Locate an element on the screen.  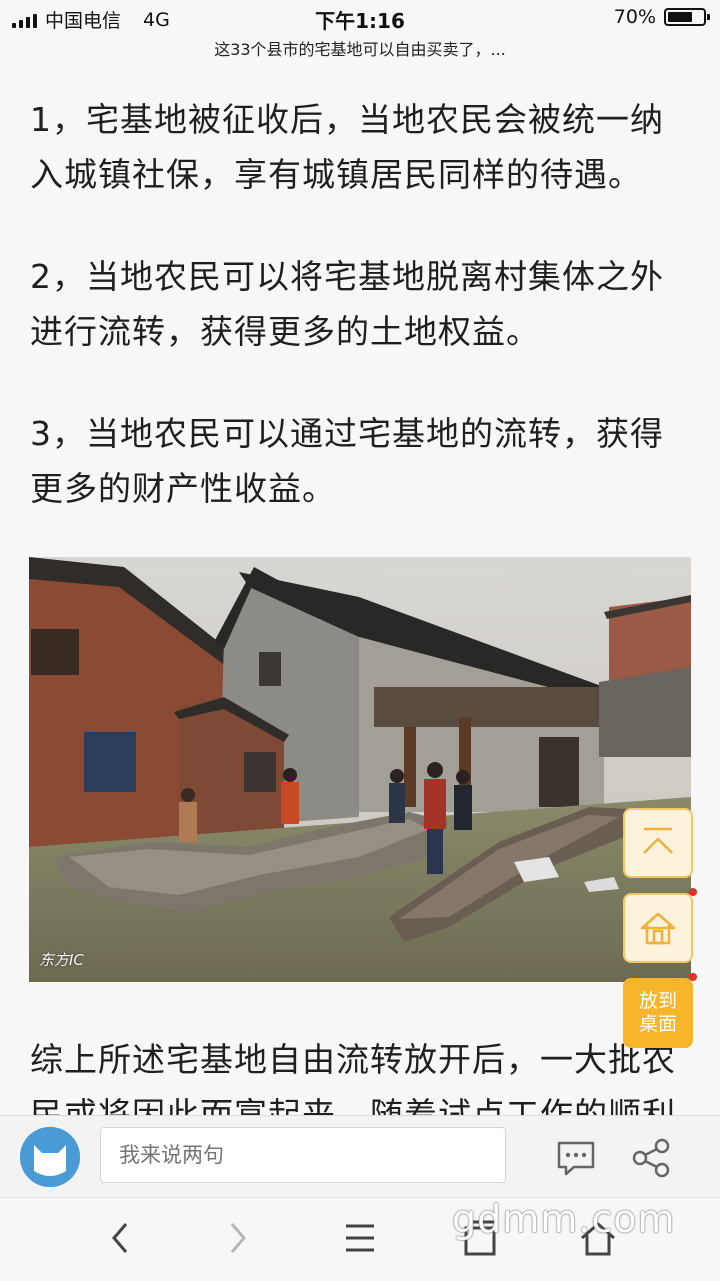
add-to-desktop-button: 放到 桌面 is located at coordinates (658, 1013).